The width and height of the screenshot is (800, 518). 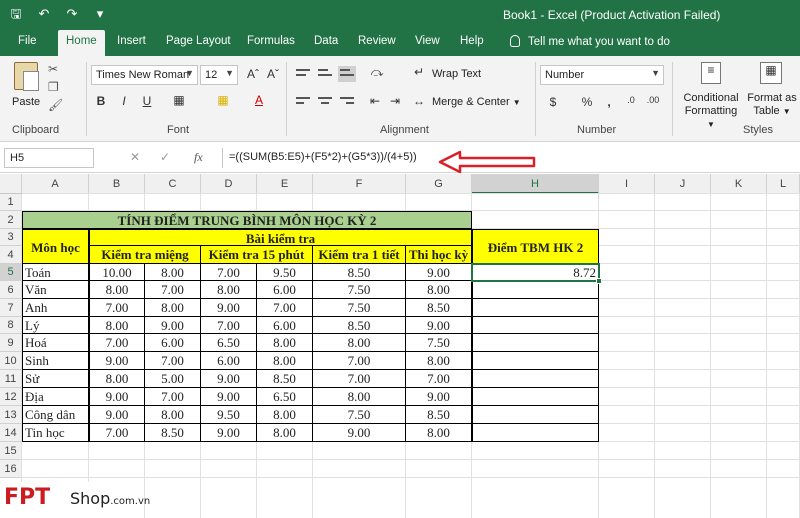 I want to click on tab-help: Help, so click(x=472, y=41).